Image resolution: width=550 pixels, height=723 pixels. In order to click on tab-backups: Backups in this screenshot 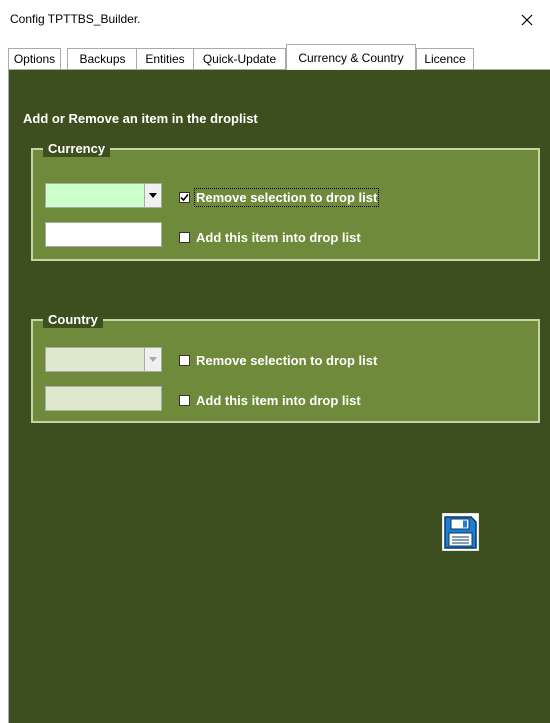, I will do `click(102, 58)`.